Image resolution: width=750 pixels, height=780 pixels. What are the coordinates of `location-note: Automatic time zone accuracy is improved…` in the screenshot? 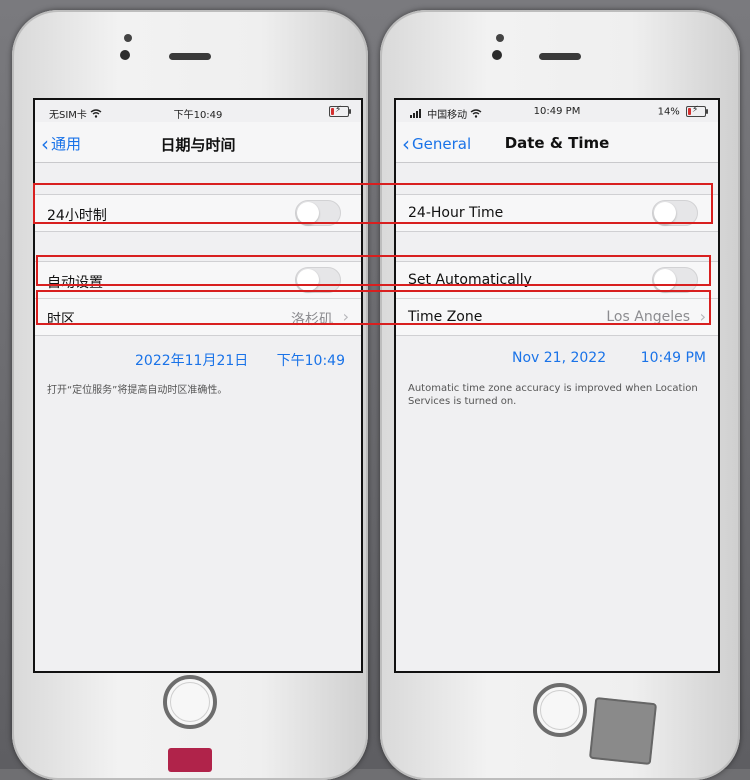 It's located at (553, 395).